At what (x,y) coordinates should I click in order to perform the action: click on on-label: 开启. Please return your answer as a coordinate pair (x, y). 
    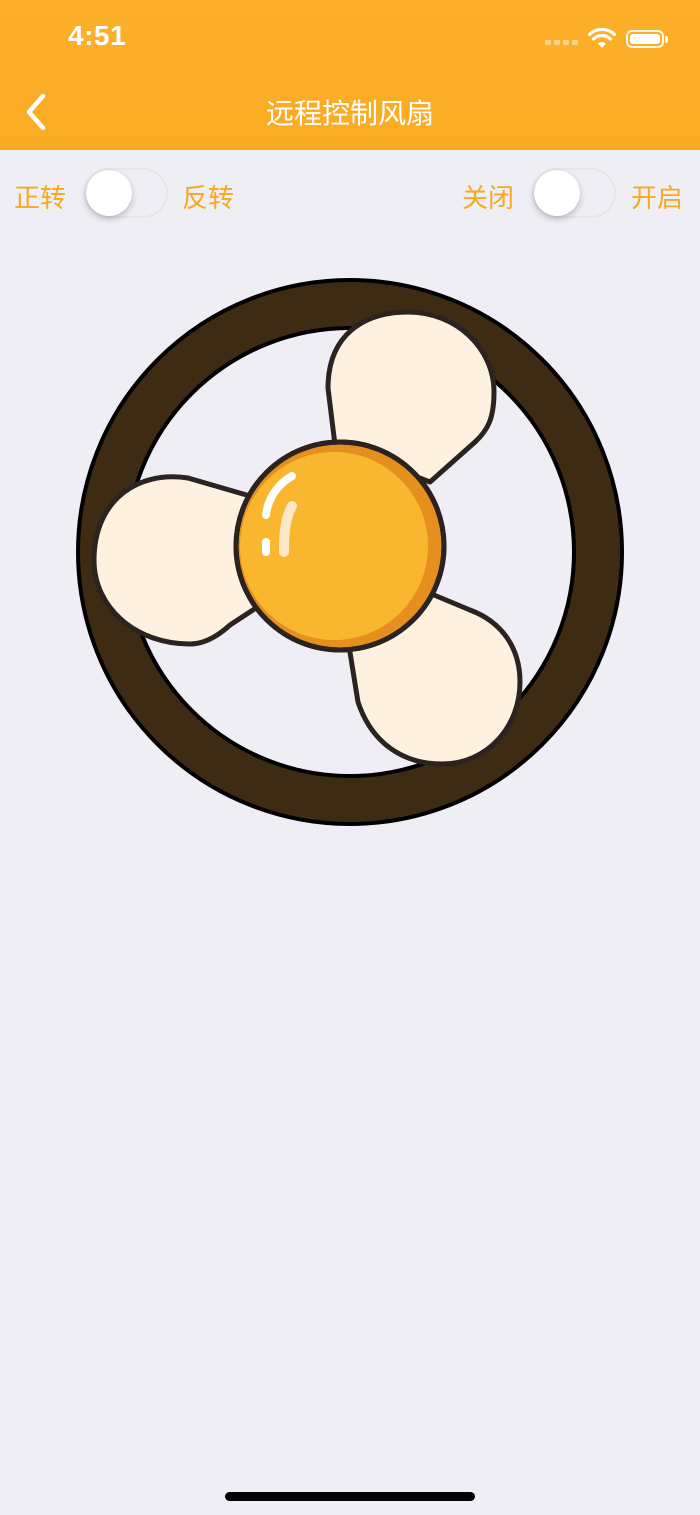
    Looking at the image, I should click on (657, 199).